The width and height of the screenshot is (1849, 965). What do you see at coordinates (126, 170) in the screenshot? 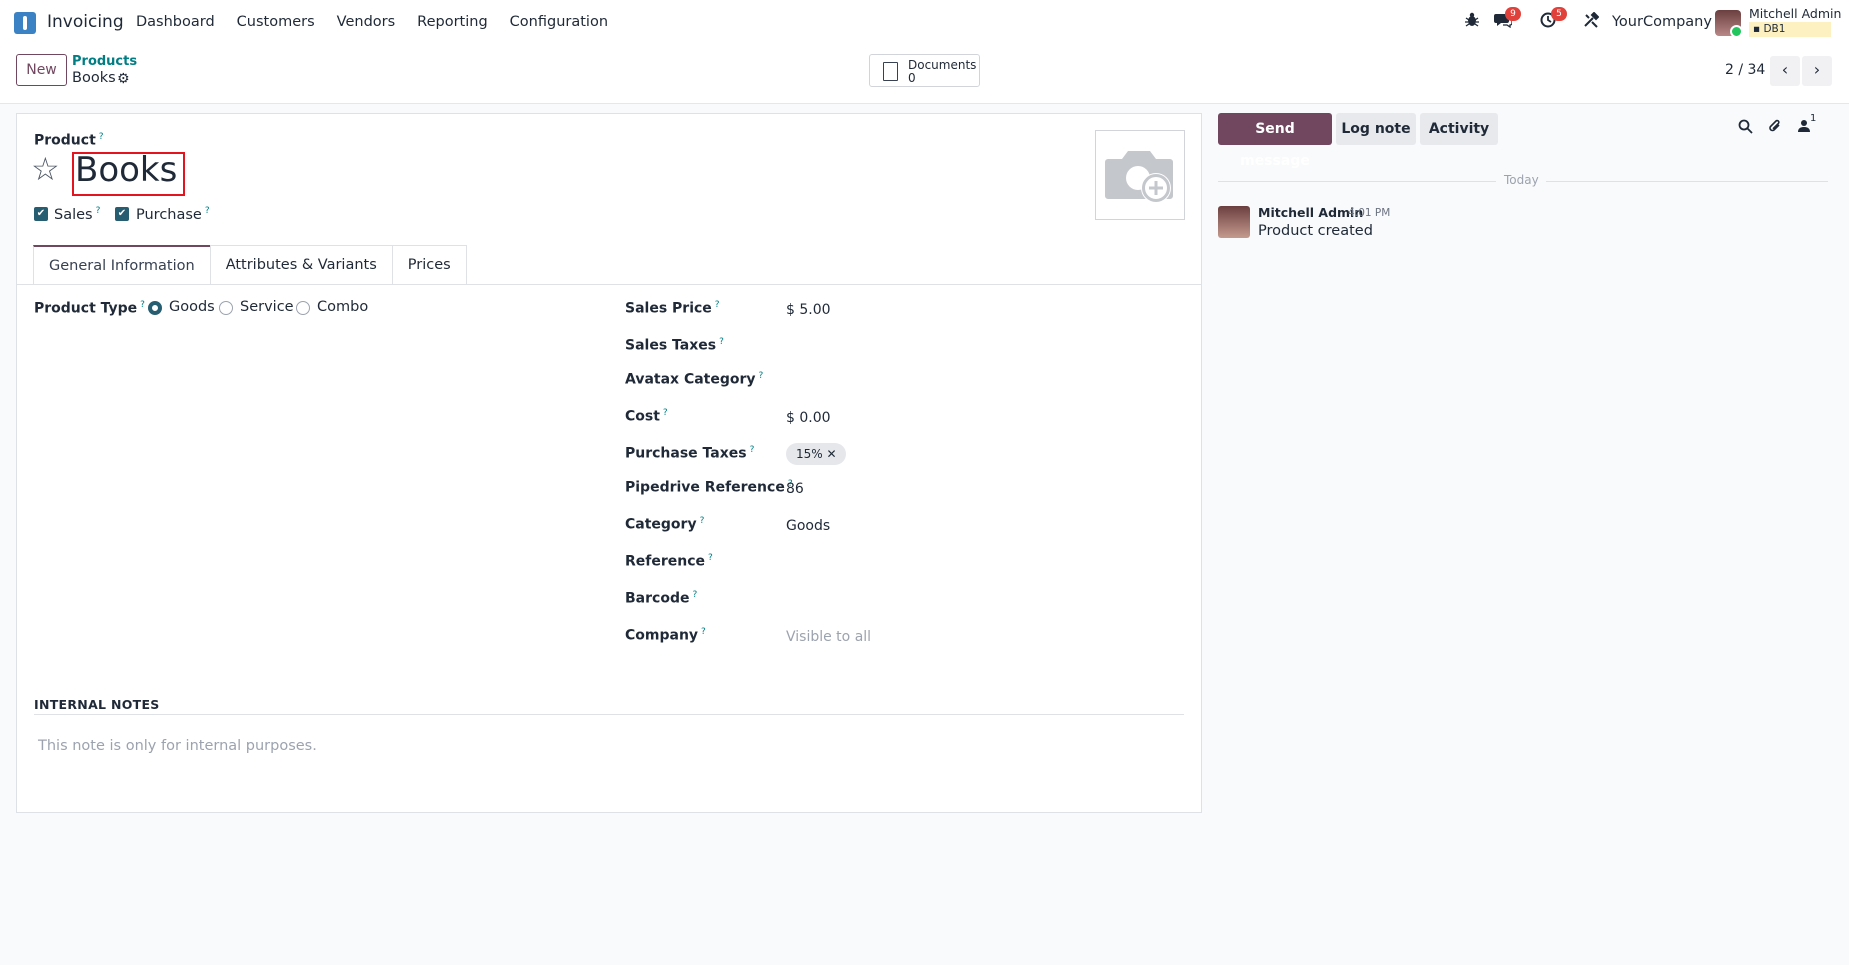
I see `product-name-field: Books` at bounding box center [126, 170].